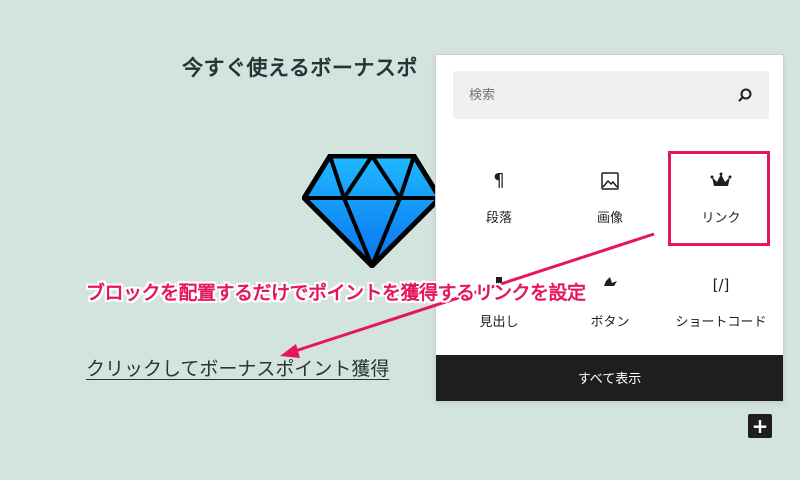 The image size is (800, 480). I want to click on add-block-button: +, so click(760, 426).